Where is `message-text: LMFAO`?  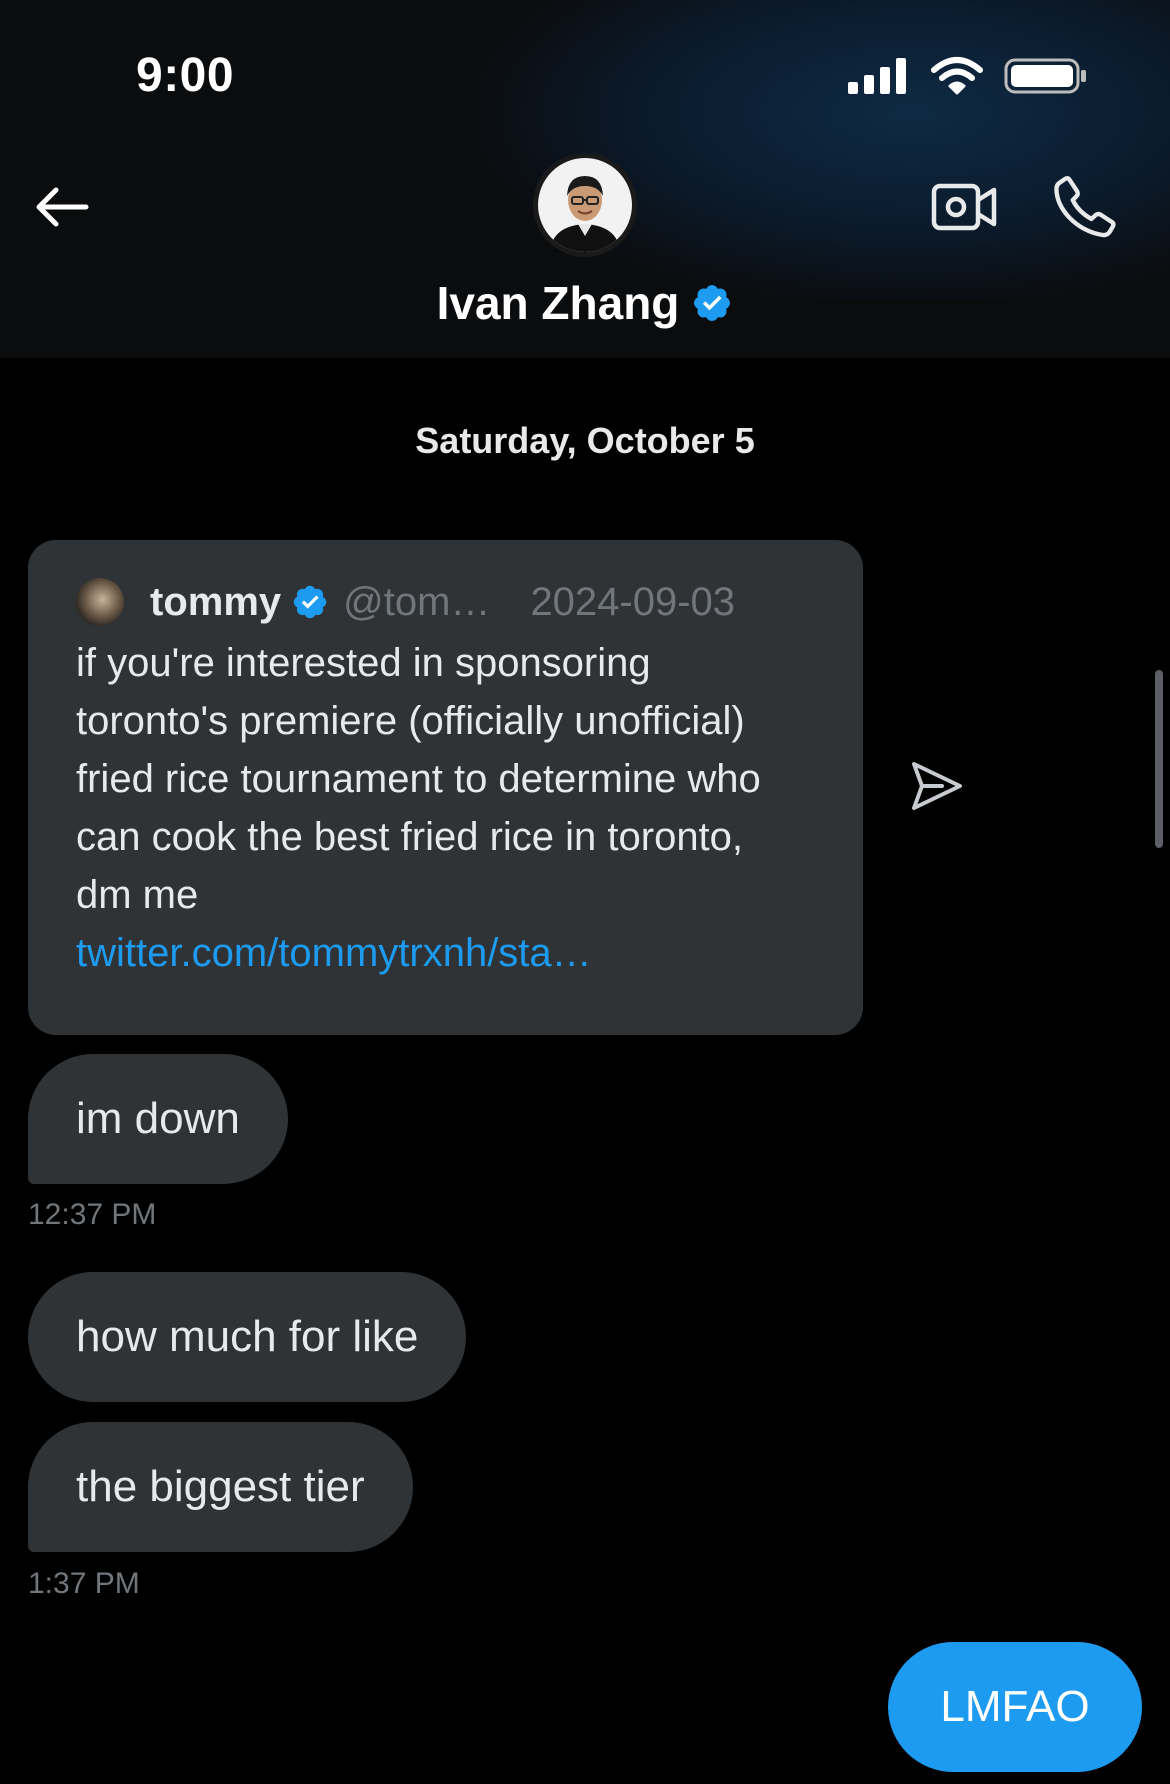
message-text: LMFAO is located at coordinates (1015, 1706).